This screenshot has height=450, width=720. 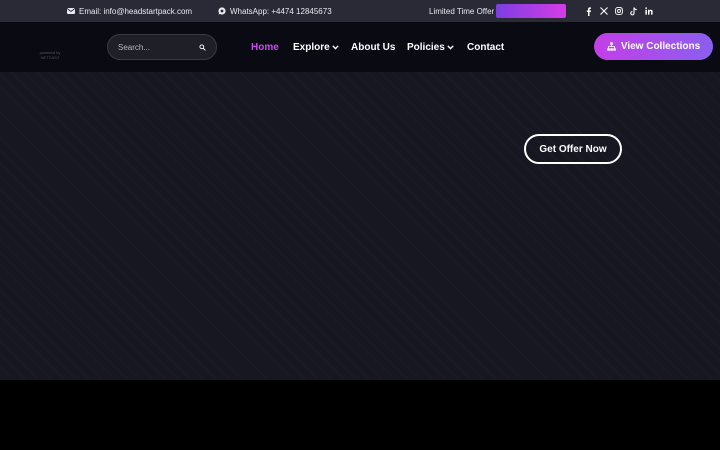 What do you see at coordinates (311, 47) in the screenshot?
I see `nav-explore-label: Explore` at bounding box center [311, 47].